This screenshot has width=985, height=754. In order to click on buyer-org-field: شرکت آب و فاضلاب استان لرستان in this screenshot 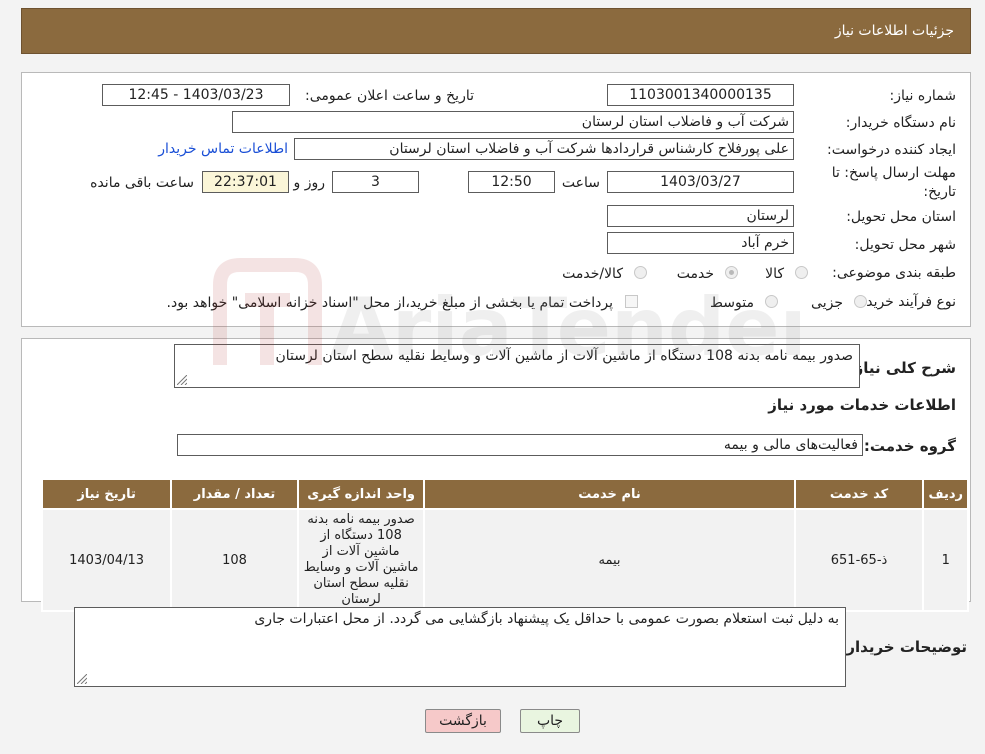, I will do `click(513, 122)`.